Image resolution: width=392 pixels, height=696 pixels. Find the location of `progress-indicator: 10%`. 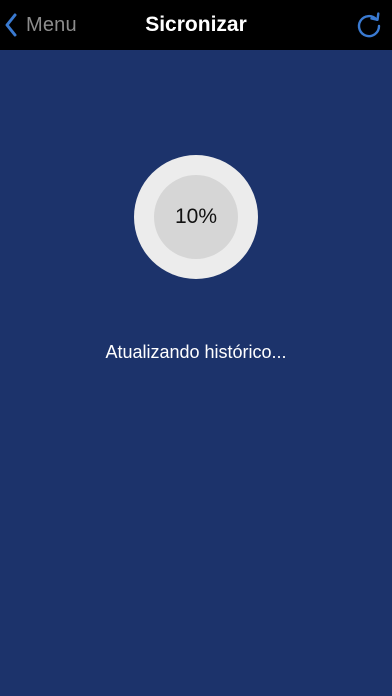

progress-indicator: 10% is located at coordinates (196, 217).